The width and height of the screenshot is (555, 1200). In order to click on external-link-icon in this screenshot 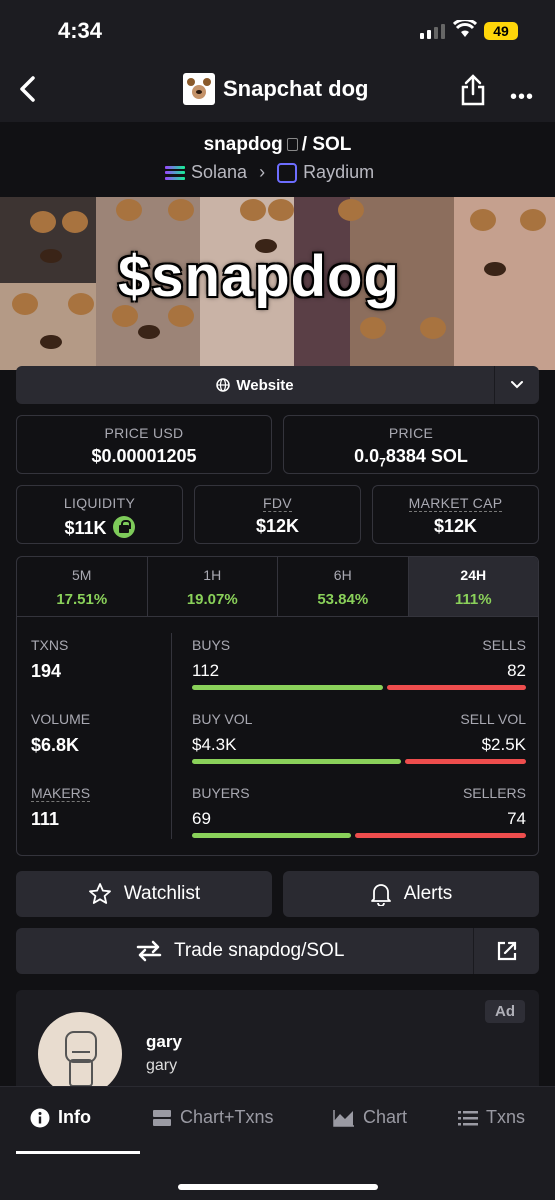, I will do `click(506, 951)`.